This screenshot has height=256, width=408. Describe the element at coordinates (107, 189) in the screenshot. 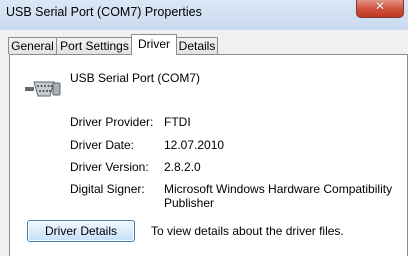

I see `digital-signer-label: Digital Signer:` at that location.